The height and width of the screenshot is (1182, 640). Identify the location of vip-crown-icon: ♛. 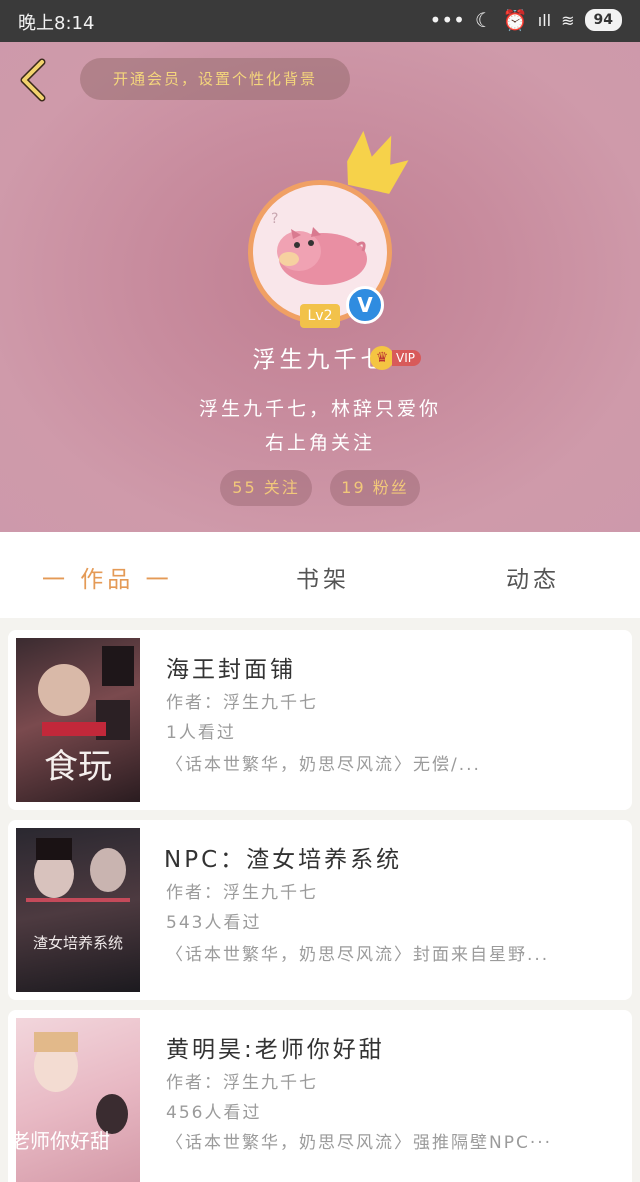
(382, 358).